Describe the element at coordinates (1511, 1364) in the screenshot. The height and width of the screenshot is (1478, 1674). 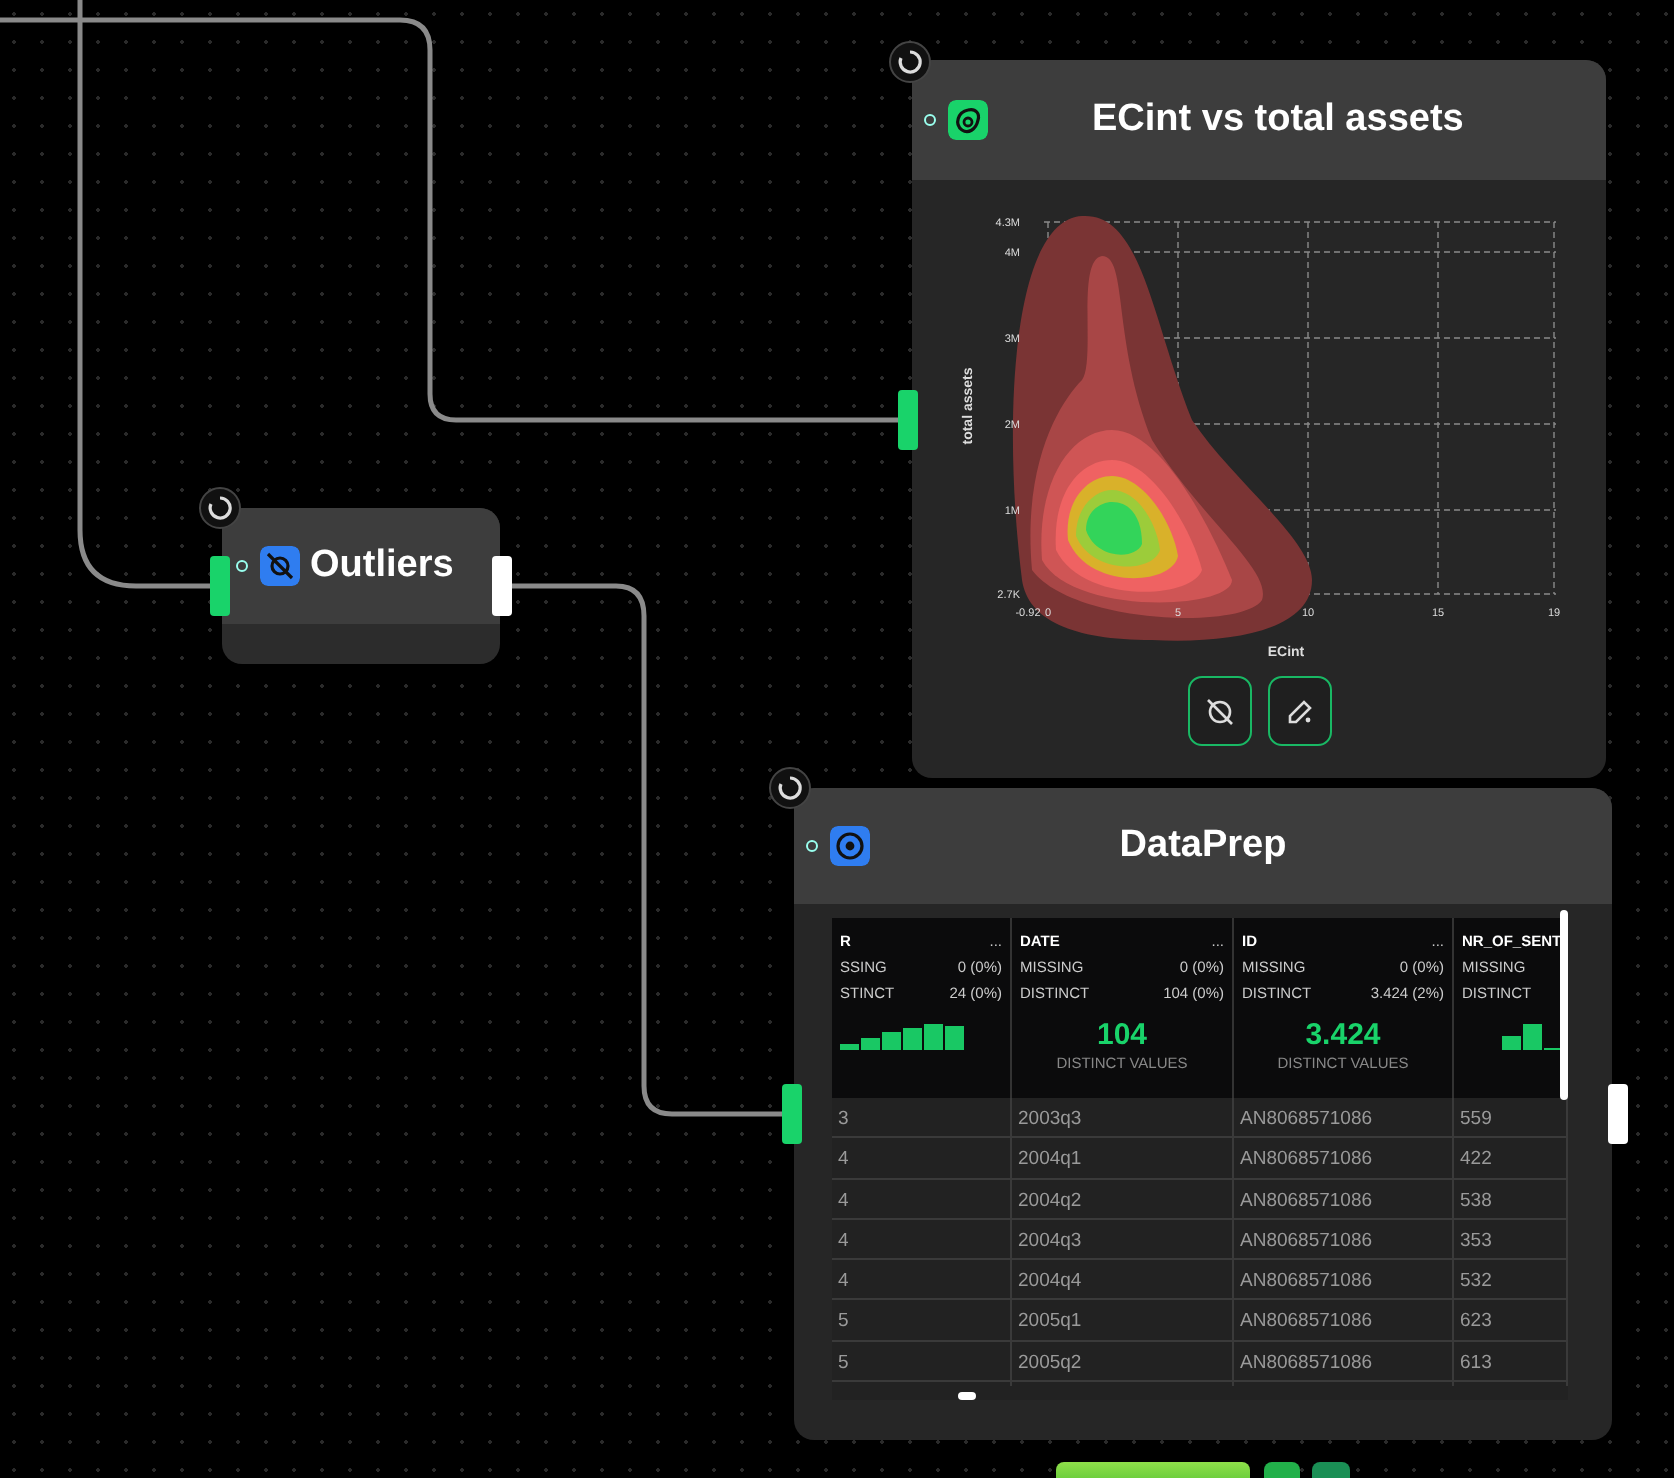
I see `table-cell: 613` at that location.